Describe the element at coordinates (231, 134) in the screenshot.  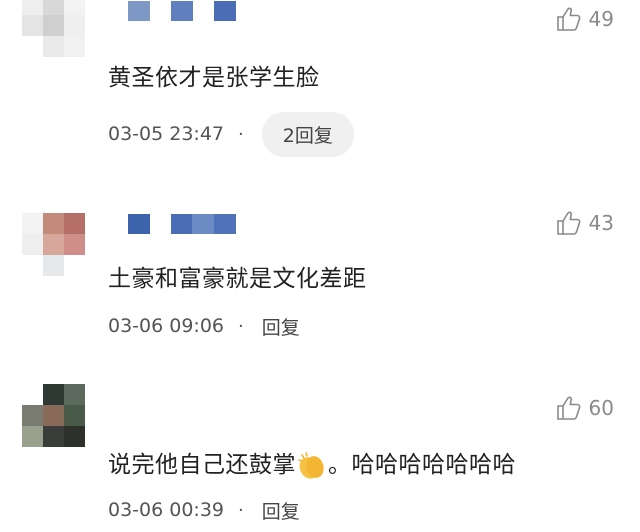
I see `comment-meta: 03-05 23:47 · 2回复` at that location.